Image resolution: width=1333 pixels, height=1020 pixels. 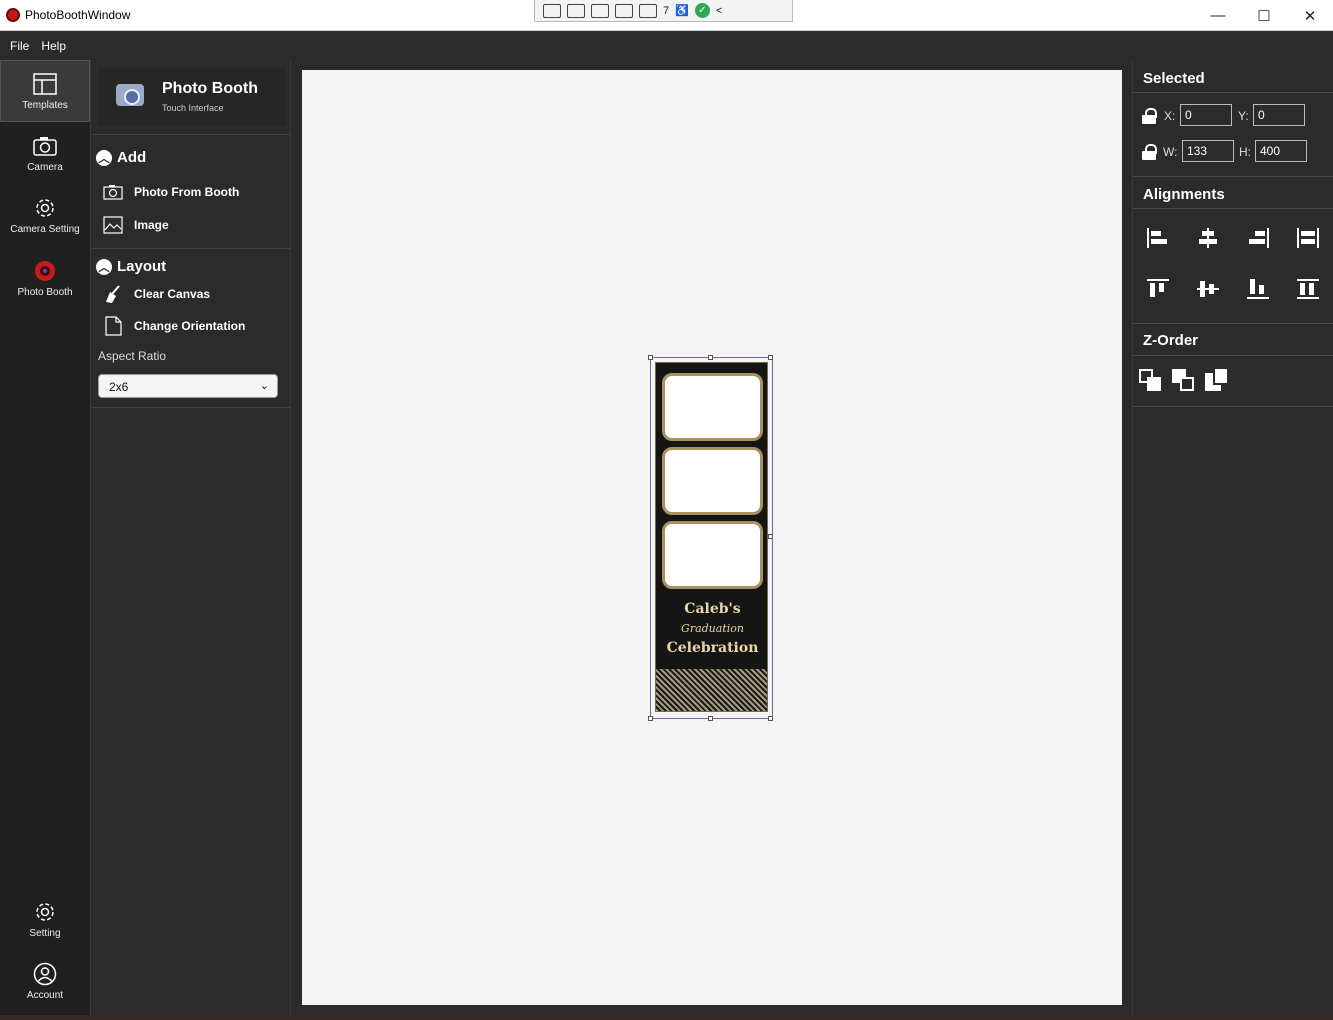 I want to click on settings-gear-icon, so click(x=45, y=912).